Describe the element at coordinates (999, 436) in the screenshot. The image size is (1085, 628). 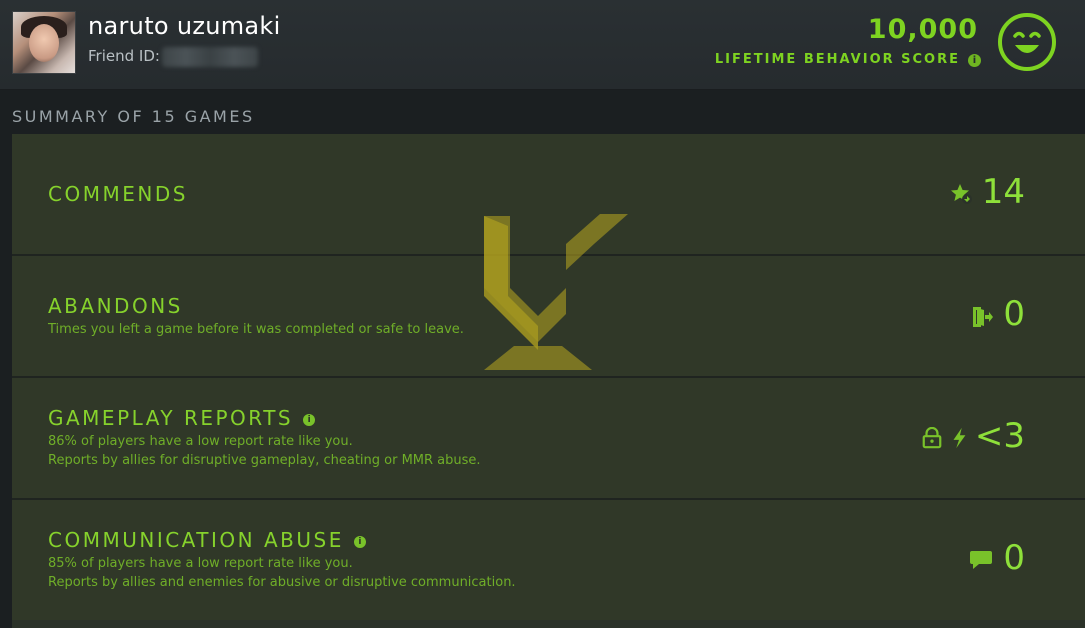
I see `gameplay-reports-value: <3` at that location.